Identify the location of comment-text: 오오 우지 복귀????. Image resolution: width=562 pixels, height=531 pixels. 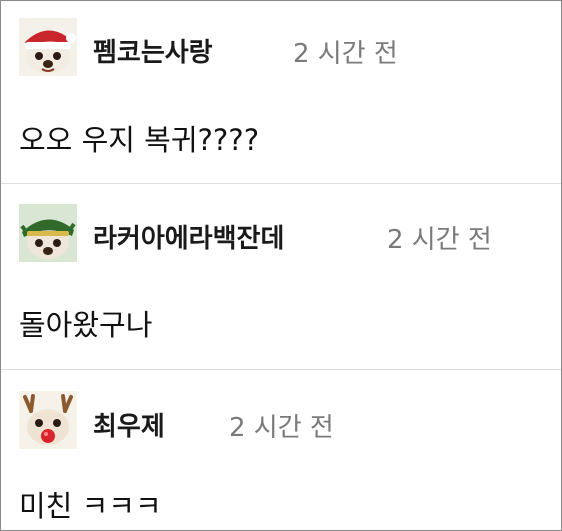
(139, 140).